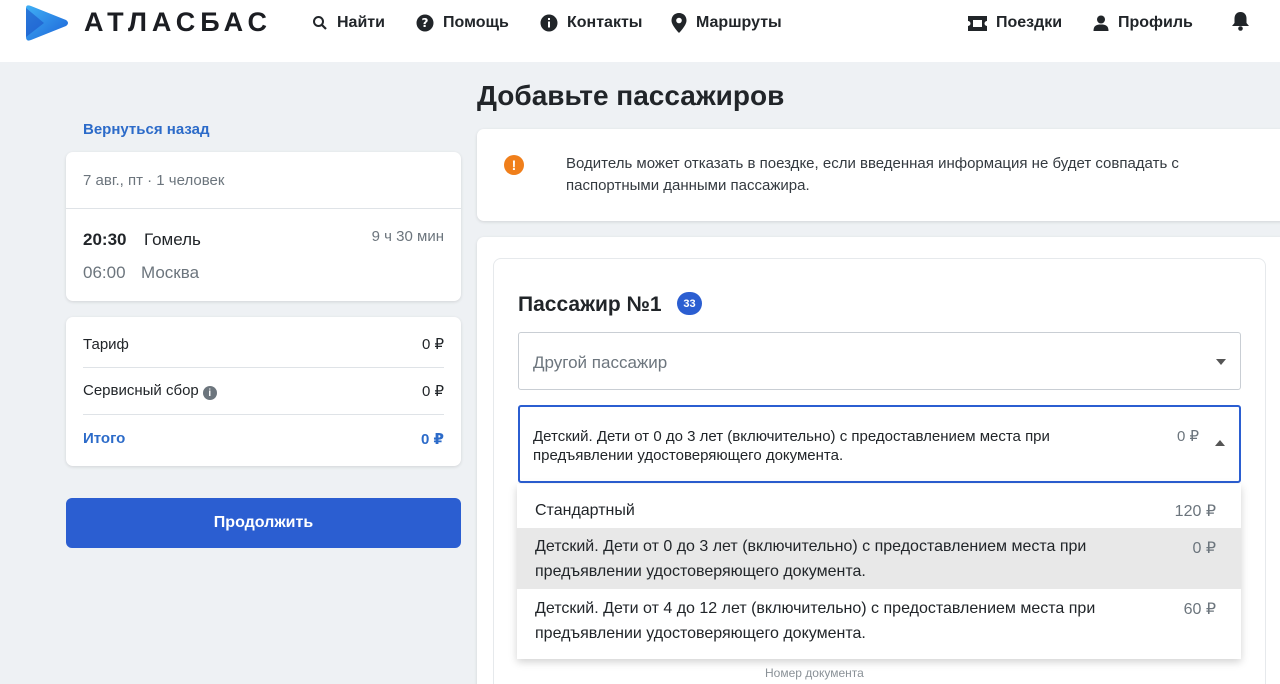  Describe the element at coordinates (679, 23) in the screenshot. I see `map-pin-icon` at that location.